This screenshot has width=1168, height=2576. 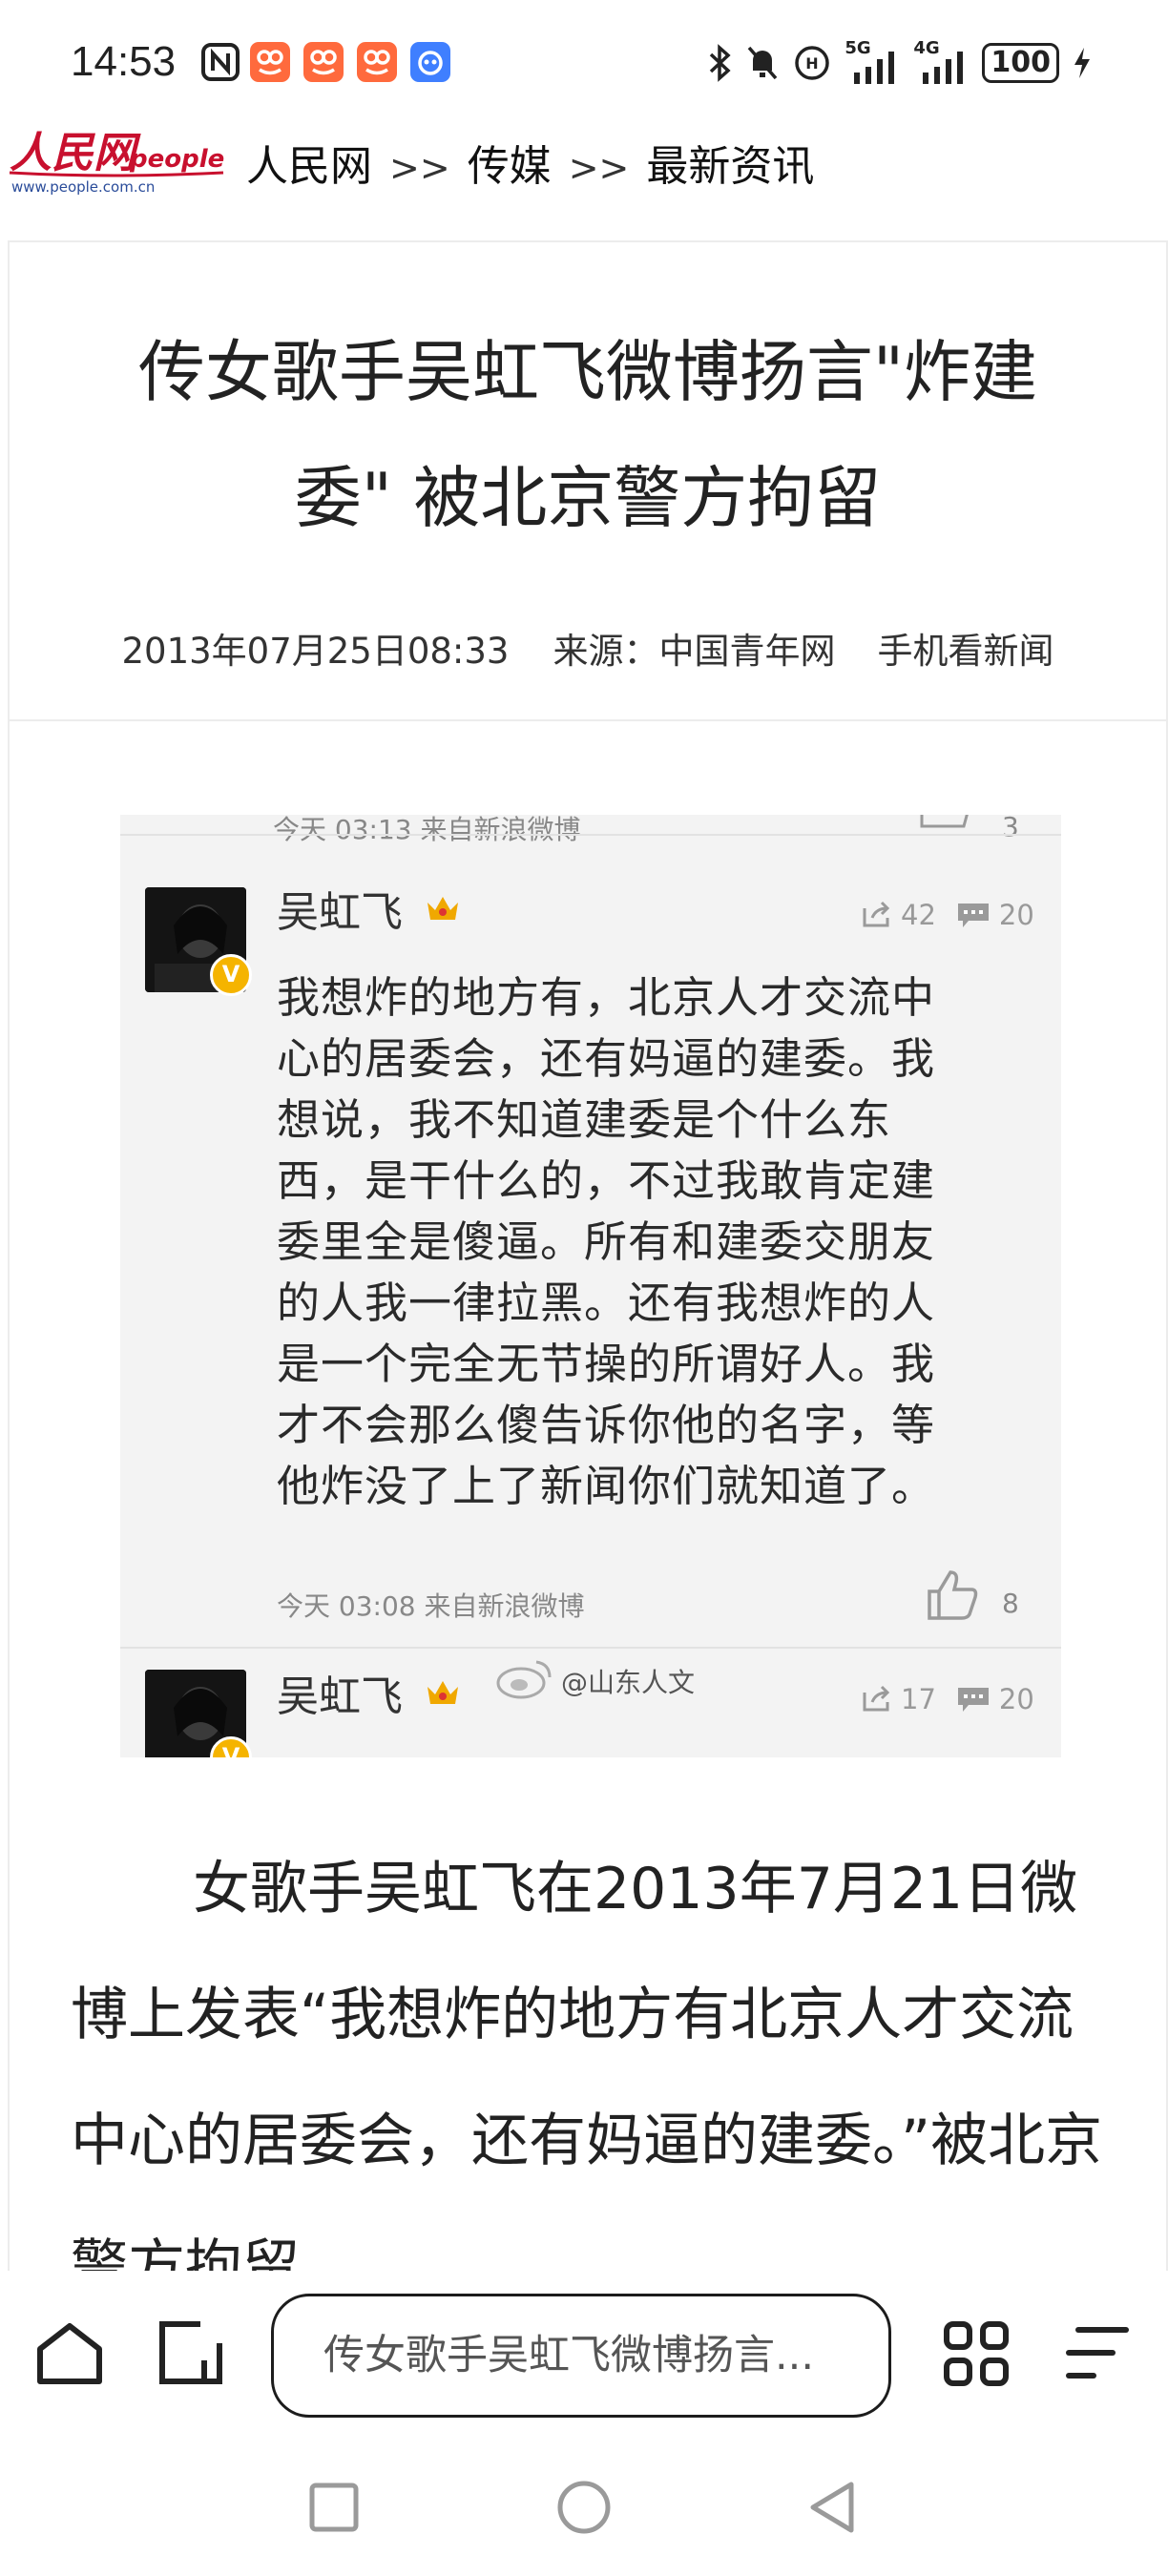 What do you see at coordinates (584, 62) in the screenshot?
I see `status-bar: 14:53 H 5G 4G 100` at bounding box center [584, 62].